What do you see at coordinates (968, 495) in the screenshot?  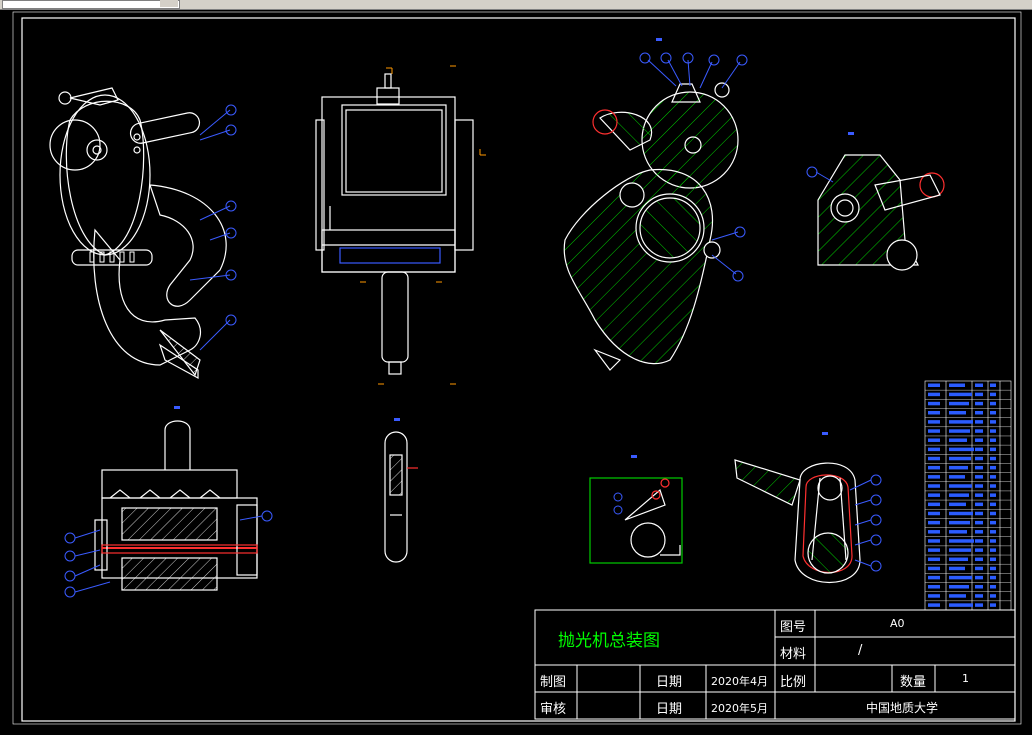 I see `bom-rows` at bounding box center [968, 495].